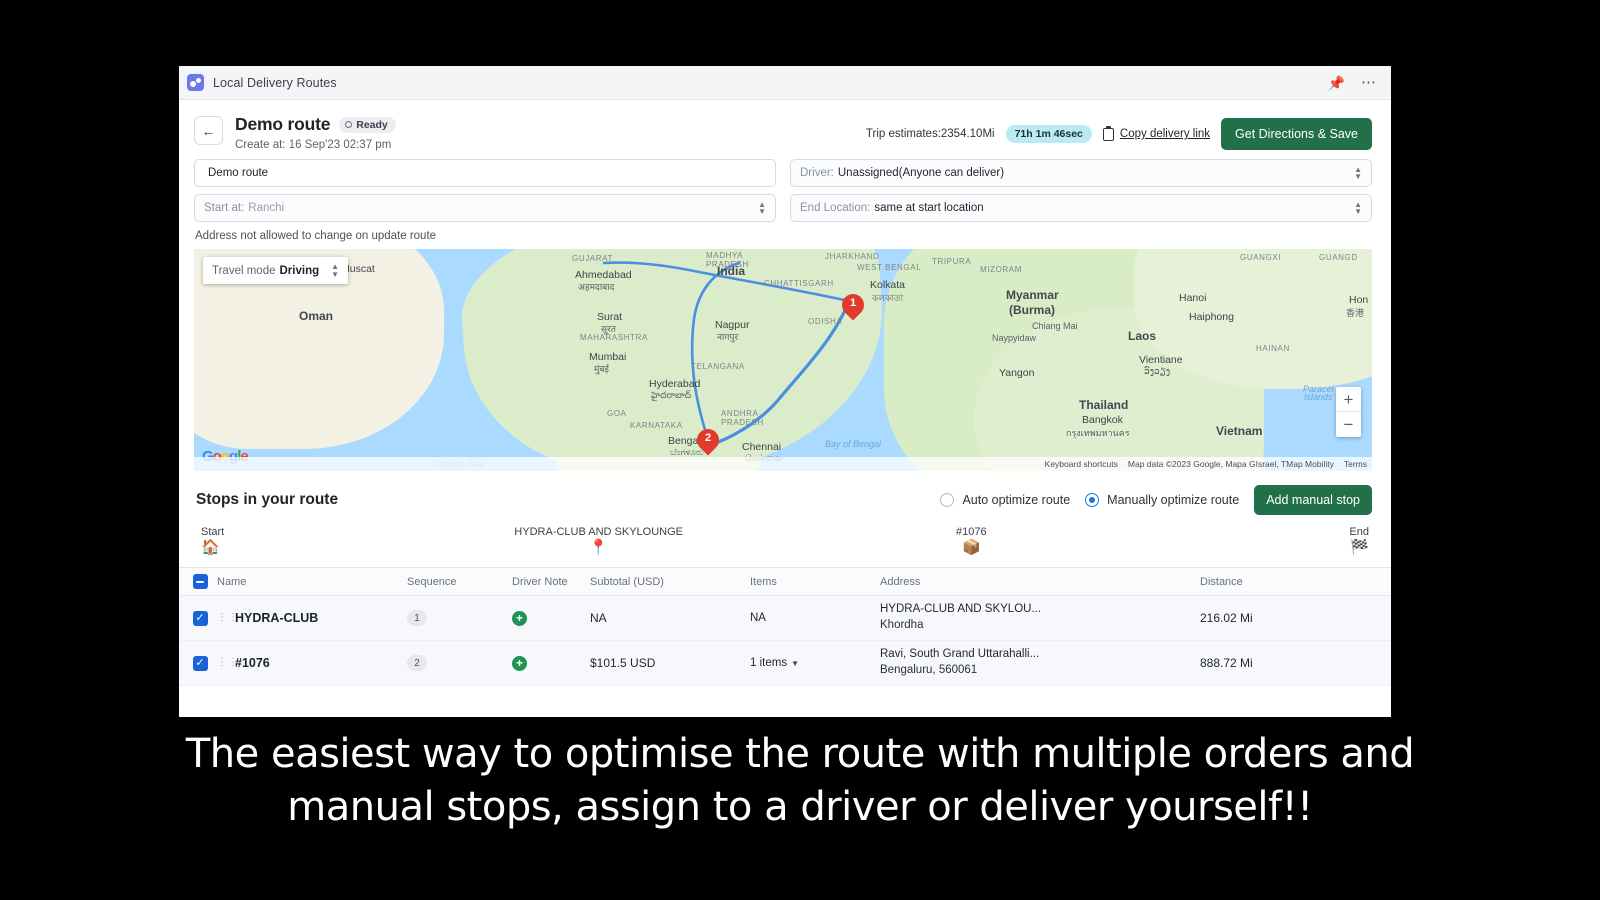  Describe the element at coordinates (601, 369) in the screenshot. I see `map-label: मुंबई` at that location.